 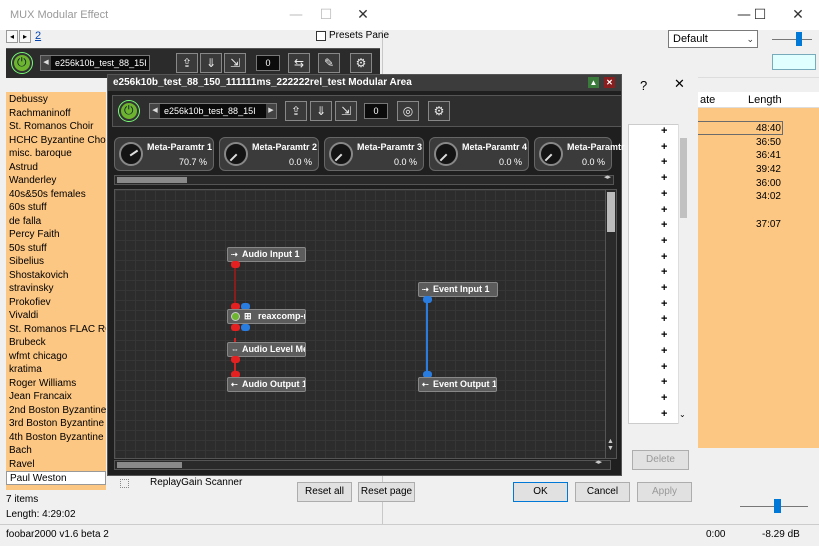 What do you see at coordinates (25, 370) in the screenshot?
I see `sidebar-item: kratima` at bounding box center [25, 370].